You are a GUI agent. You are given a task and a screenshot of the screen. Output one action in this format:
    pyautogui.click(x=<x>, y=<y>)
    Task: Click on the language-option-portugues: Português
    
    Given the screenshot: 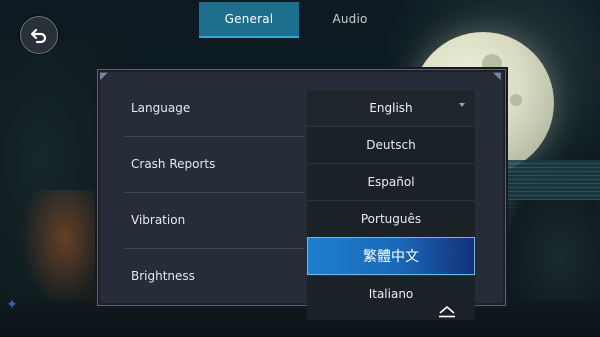 What is the action you would take?
    pyautogui.click(x=391, y=218)
    